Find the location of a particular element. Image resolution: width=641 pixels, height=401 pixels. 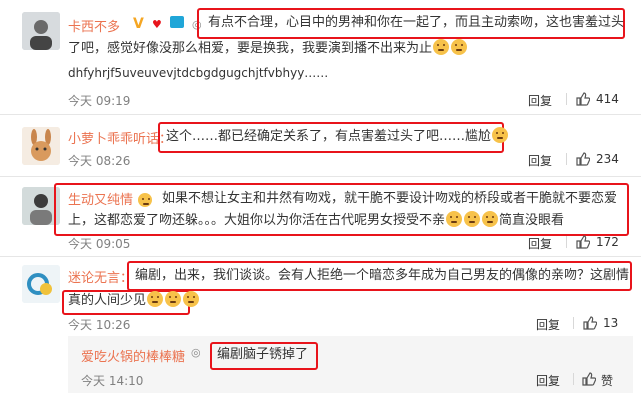

comment-text: 这个……都已经确定关系了，有点害羞过头了吧……尴尬 is located at coordinates (337, 137).